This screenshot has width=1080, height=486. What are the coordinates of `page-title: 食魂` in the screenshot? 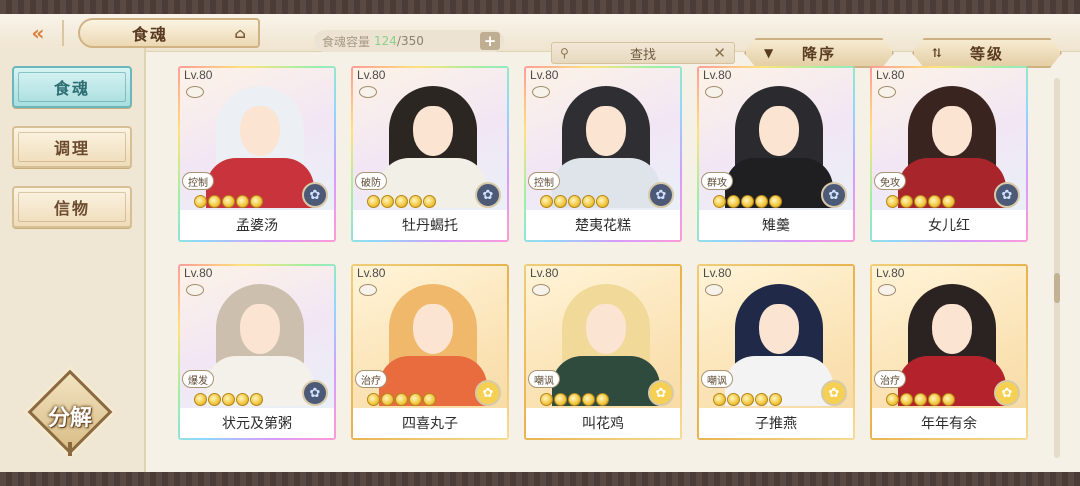 It's located at (150, 34).